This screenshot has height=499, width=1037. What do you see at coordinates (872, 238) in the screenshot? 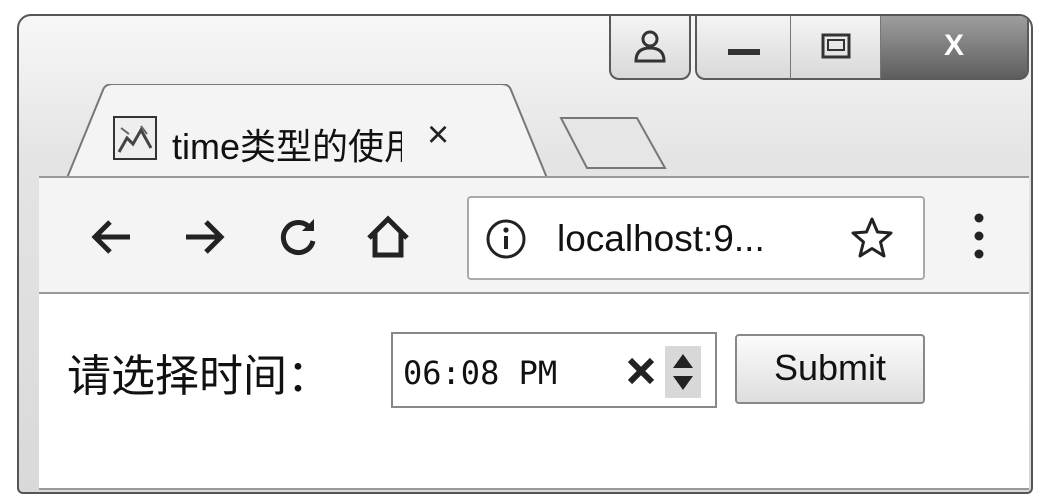
I see `bookmark-star-icon` at bounding box center [872, 238].